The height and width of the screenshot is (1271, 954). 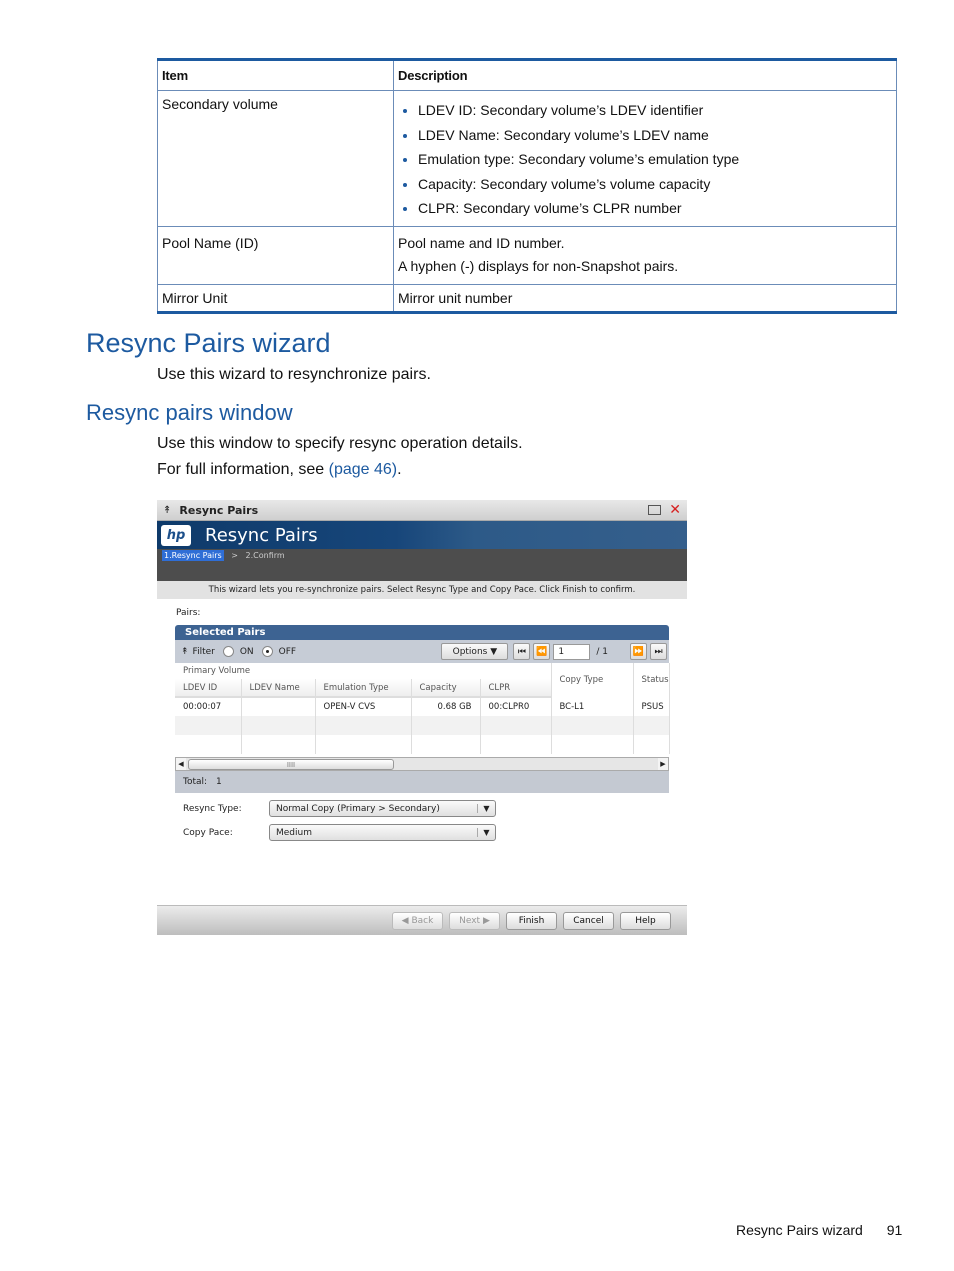 What do you see at coordinates (228, 651) in the screenshot?
I see `filter-on-radio` at bounding box center [228, 651].